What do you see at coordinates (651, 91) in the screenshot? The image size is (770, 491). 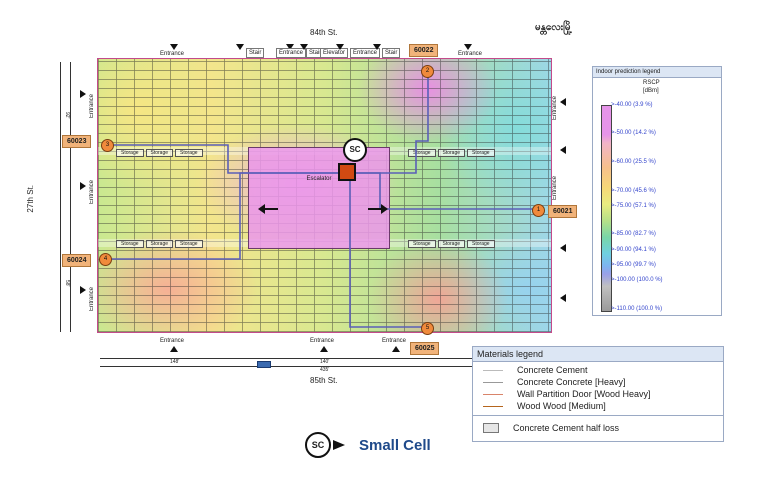 I see `legend-unit: [dBm]` at bounding box center [651, 91].